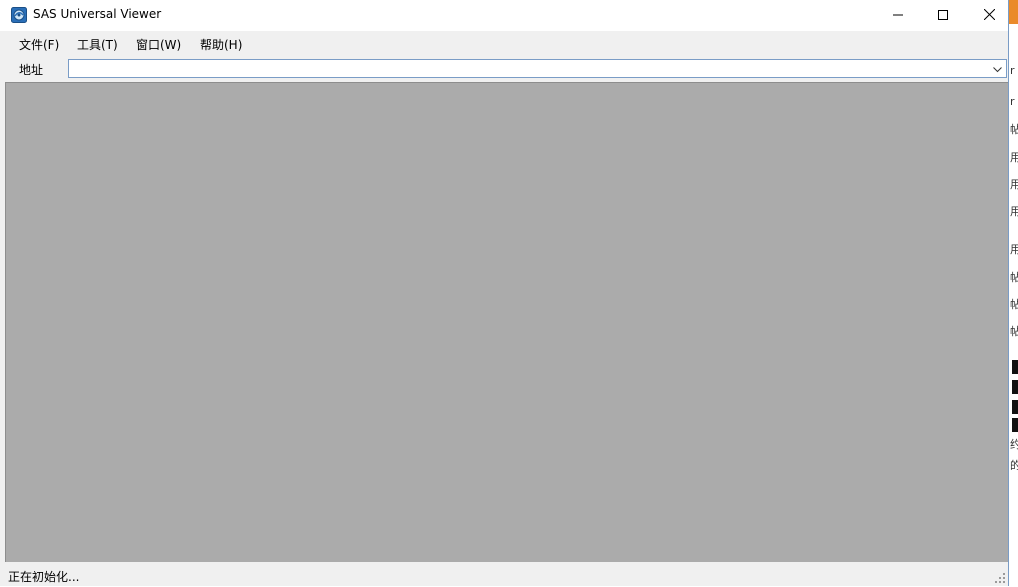 The image size is (1018, 587). What do you see at coordinates (158, 44) in the screenshot?
I see `menu-window: 窗口(W)` at bounding box center [158, 44].